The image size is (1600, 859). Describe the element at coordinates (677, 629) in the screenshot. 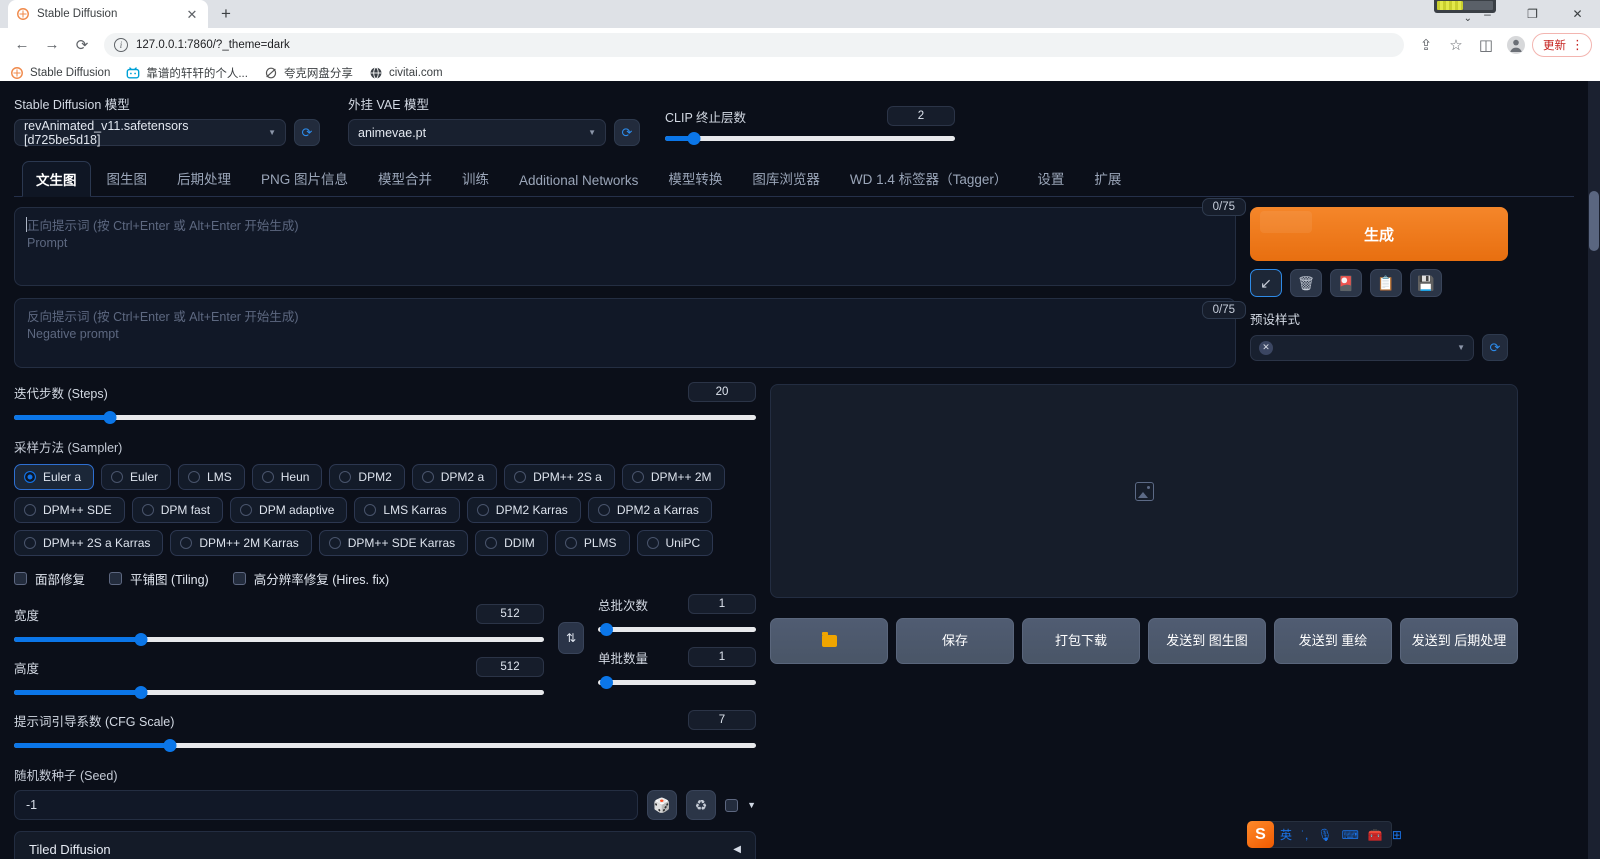

I see `batch-count-slider` at that location.